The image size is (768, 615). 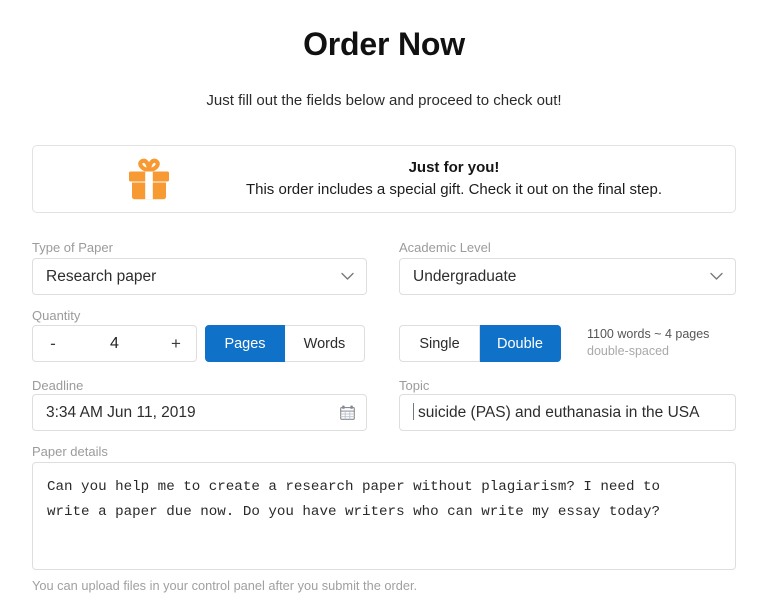 What do you see at coordinates (199, 276) in the screenshot?
I see `type-of-paper-select: Research paper` at bounding box center [199, 276].